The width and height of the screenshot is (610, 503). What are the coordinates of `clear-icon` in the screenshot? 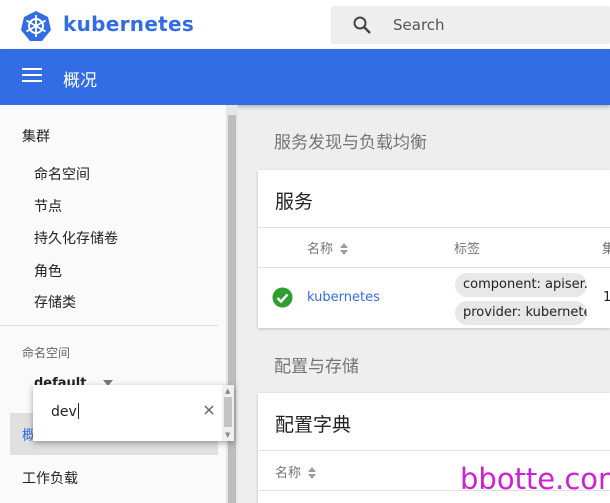 It's located at (209, 410).